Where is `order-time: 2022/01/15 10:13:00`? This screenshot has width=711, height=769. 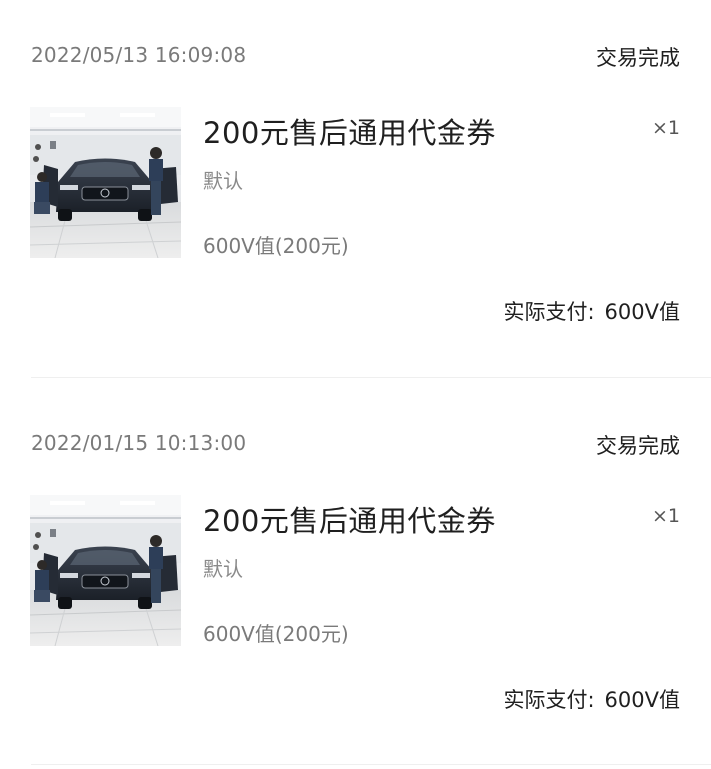
order-time: 2022/01/15 10:13:00 is located at coordinates (139, 443).